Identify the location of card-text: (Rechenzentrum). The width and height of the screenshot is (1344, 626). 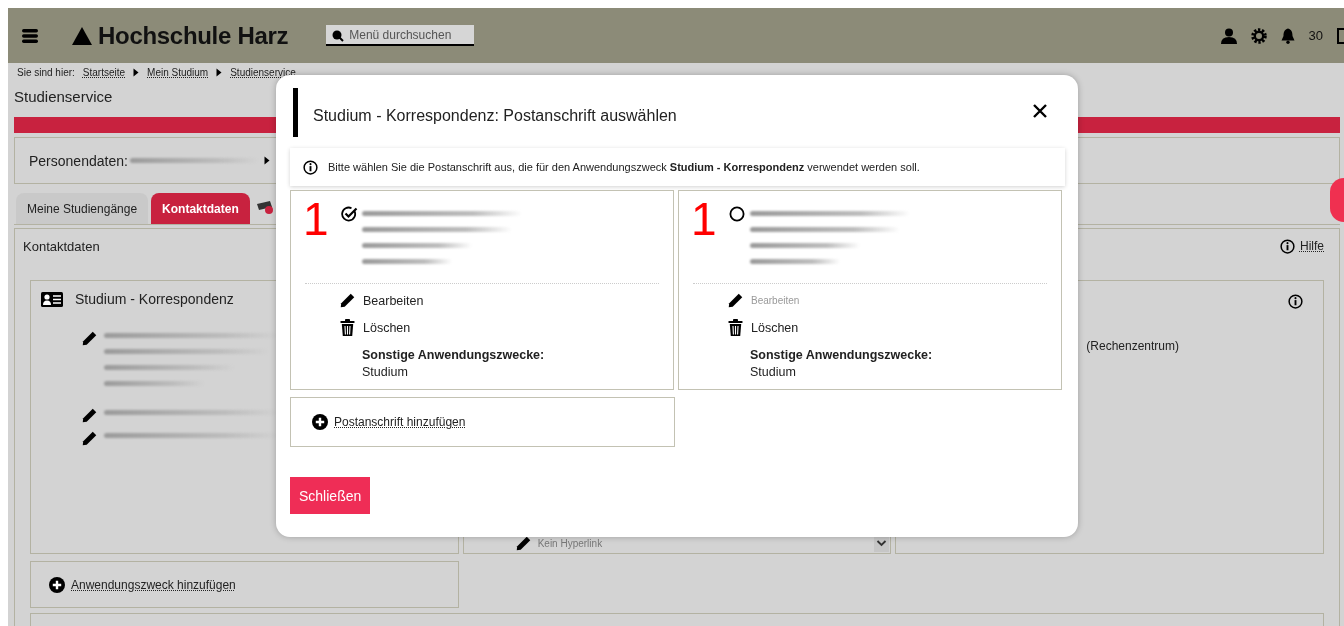
(1133, 346).